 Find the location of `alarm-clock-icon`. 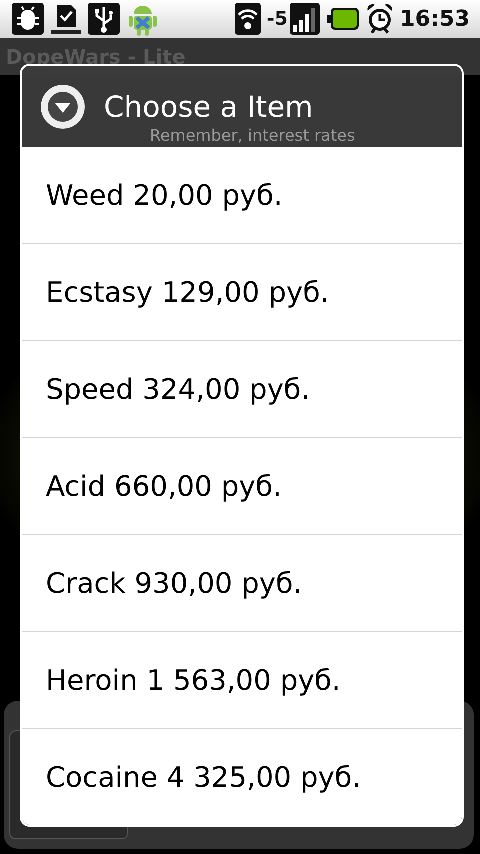

alarm-clock-icon is located at coordinates (380, 19).